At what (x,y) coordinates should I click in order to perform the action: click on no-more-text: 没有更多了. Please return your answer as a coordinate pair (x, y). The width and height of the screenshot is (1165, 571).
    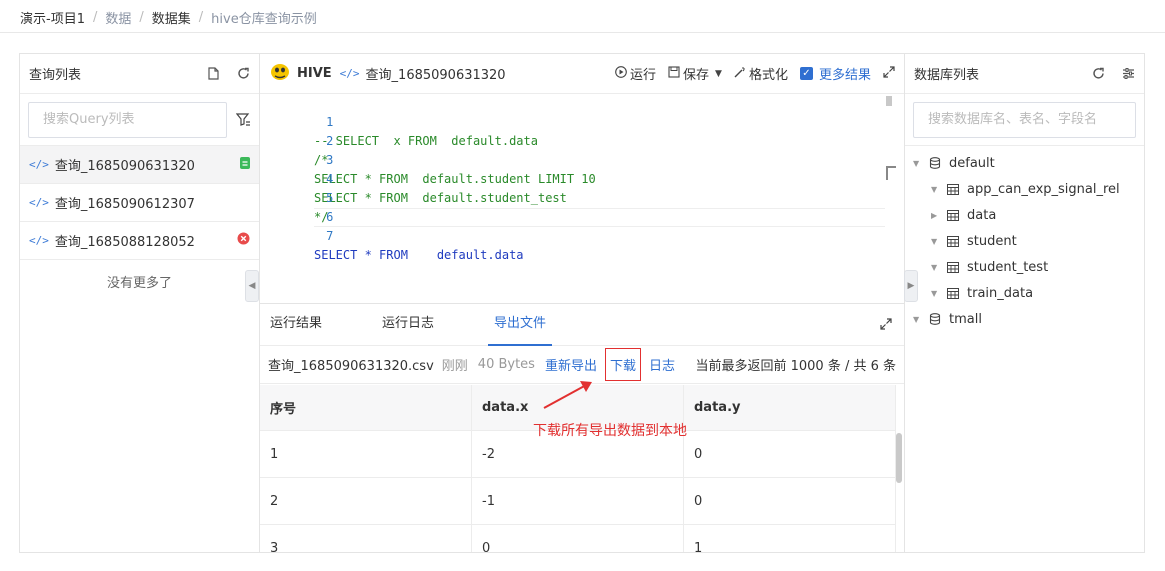
    Looking at the image, I should click on (139, 283).